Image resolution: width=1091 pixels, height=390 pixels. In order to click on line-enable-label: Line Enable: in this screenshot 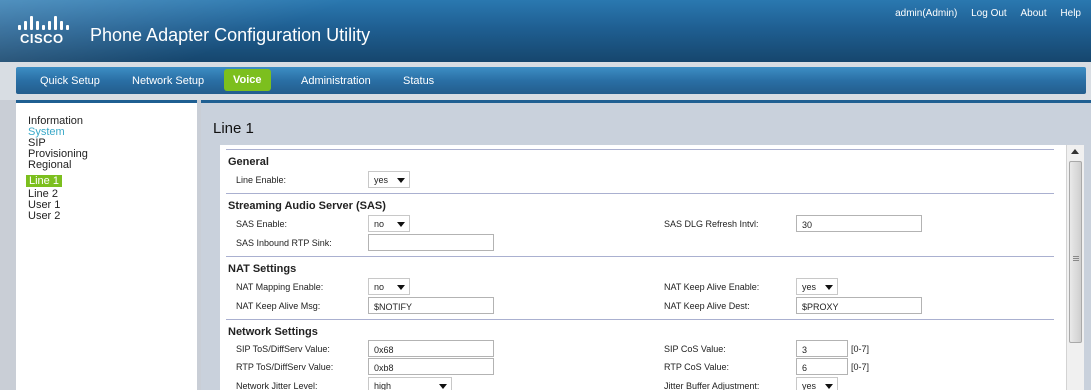, I will do `click(261, 180)`.